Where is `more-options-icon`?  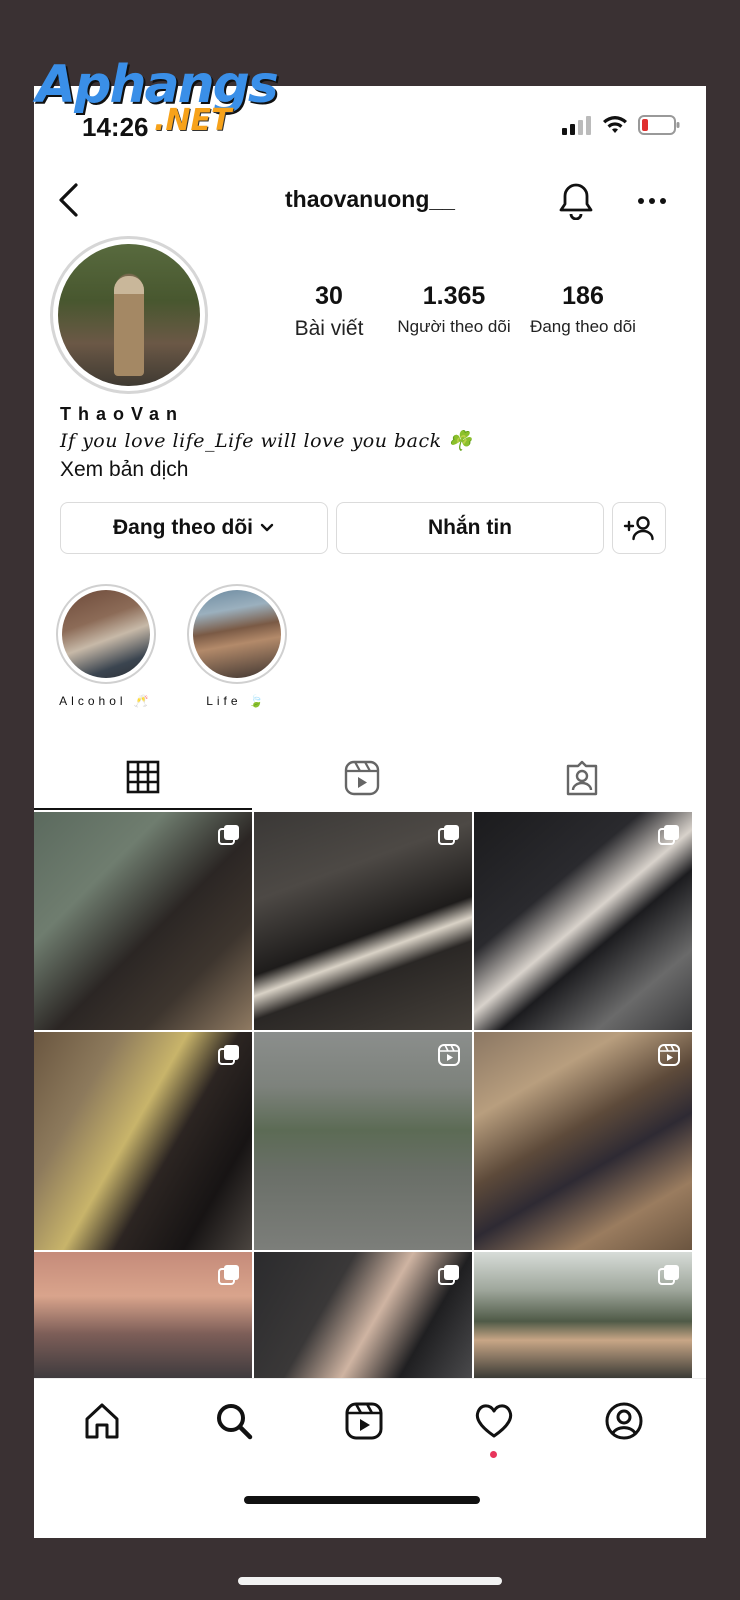 more-options-icon is located at coordinates (652, 201).